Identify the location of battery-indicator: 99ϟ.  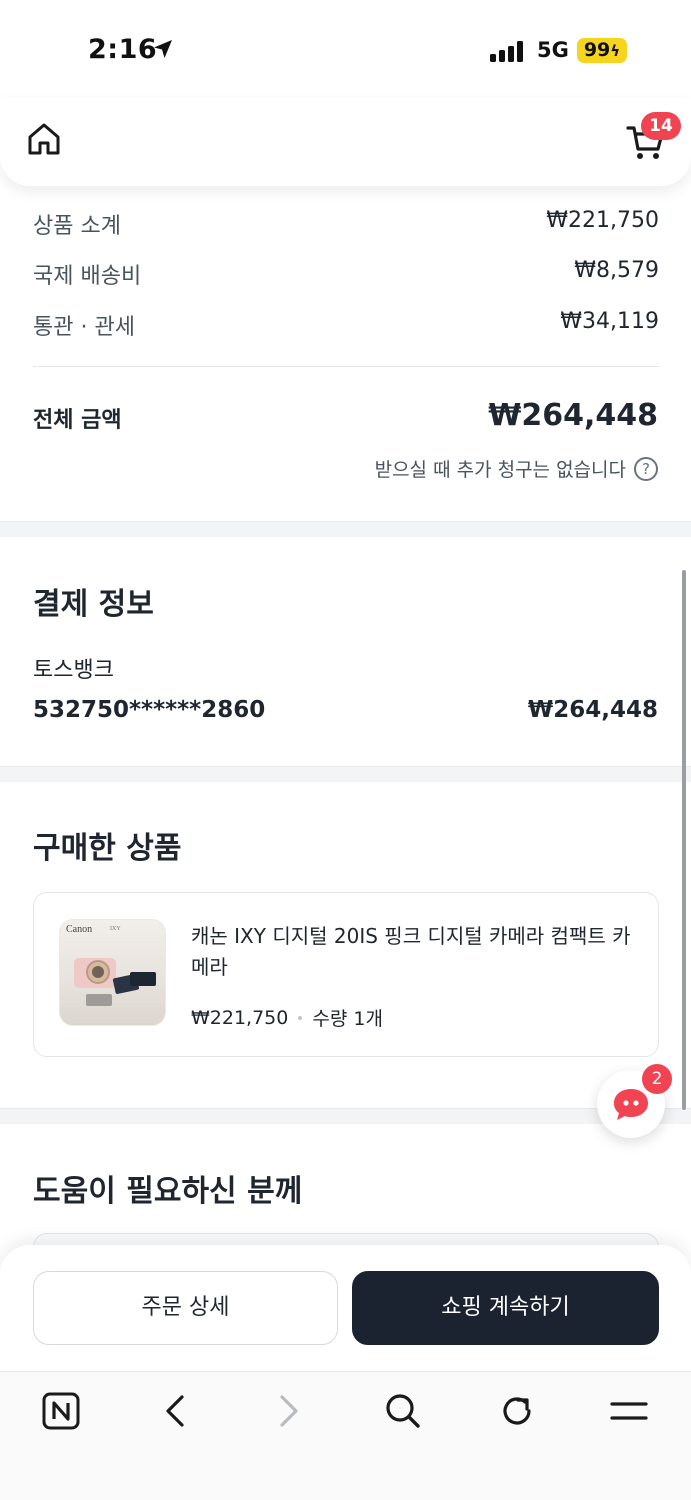
(602, 50).